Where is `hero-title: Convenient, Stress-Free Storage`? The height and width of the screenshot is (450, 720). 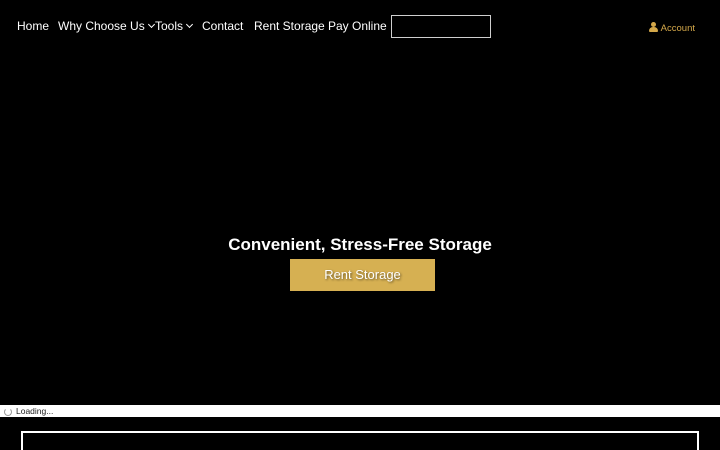 hero-title: Convenient, Stress-Free Storage is located at coordinates (360, 244).